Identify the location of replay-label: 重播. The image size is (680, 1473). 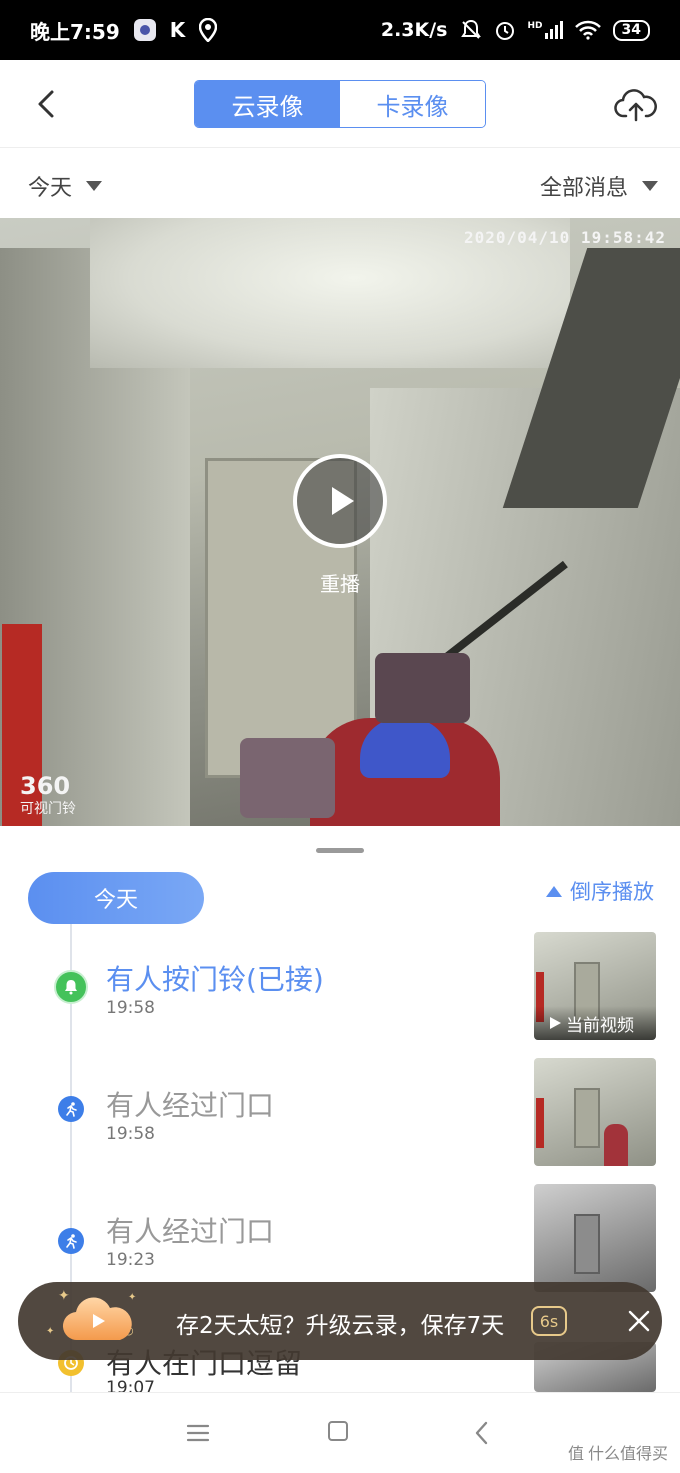
(340, 584).